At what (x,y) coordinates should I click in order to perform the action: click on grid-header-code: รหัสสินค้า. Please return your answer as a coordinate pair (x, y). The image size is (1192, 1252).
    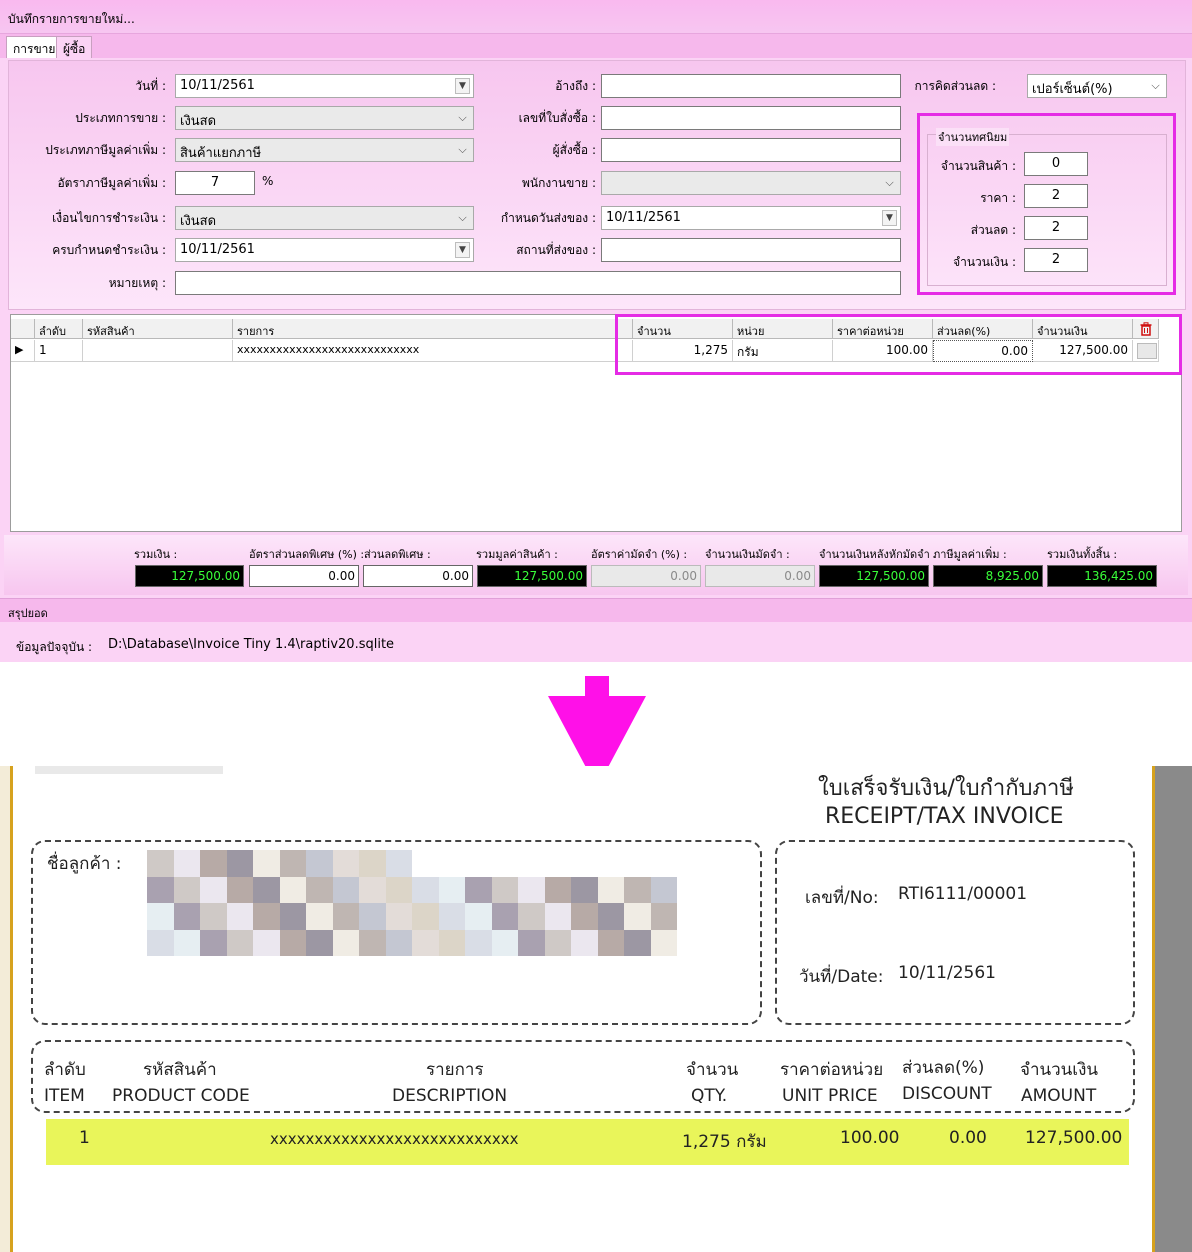
    Looking at the image, I should click on (158, 329).